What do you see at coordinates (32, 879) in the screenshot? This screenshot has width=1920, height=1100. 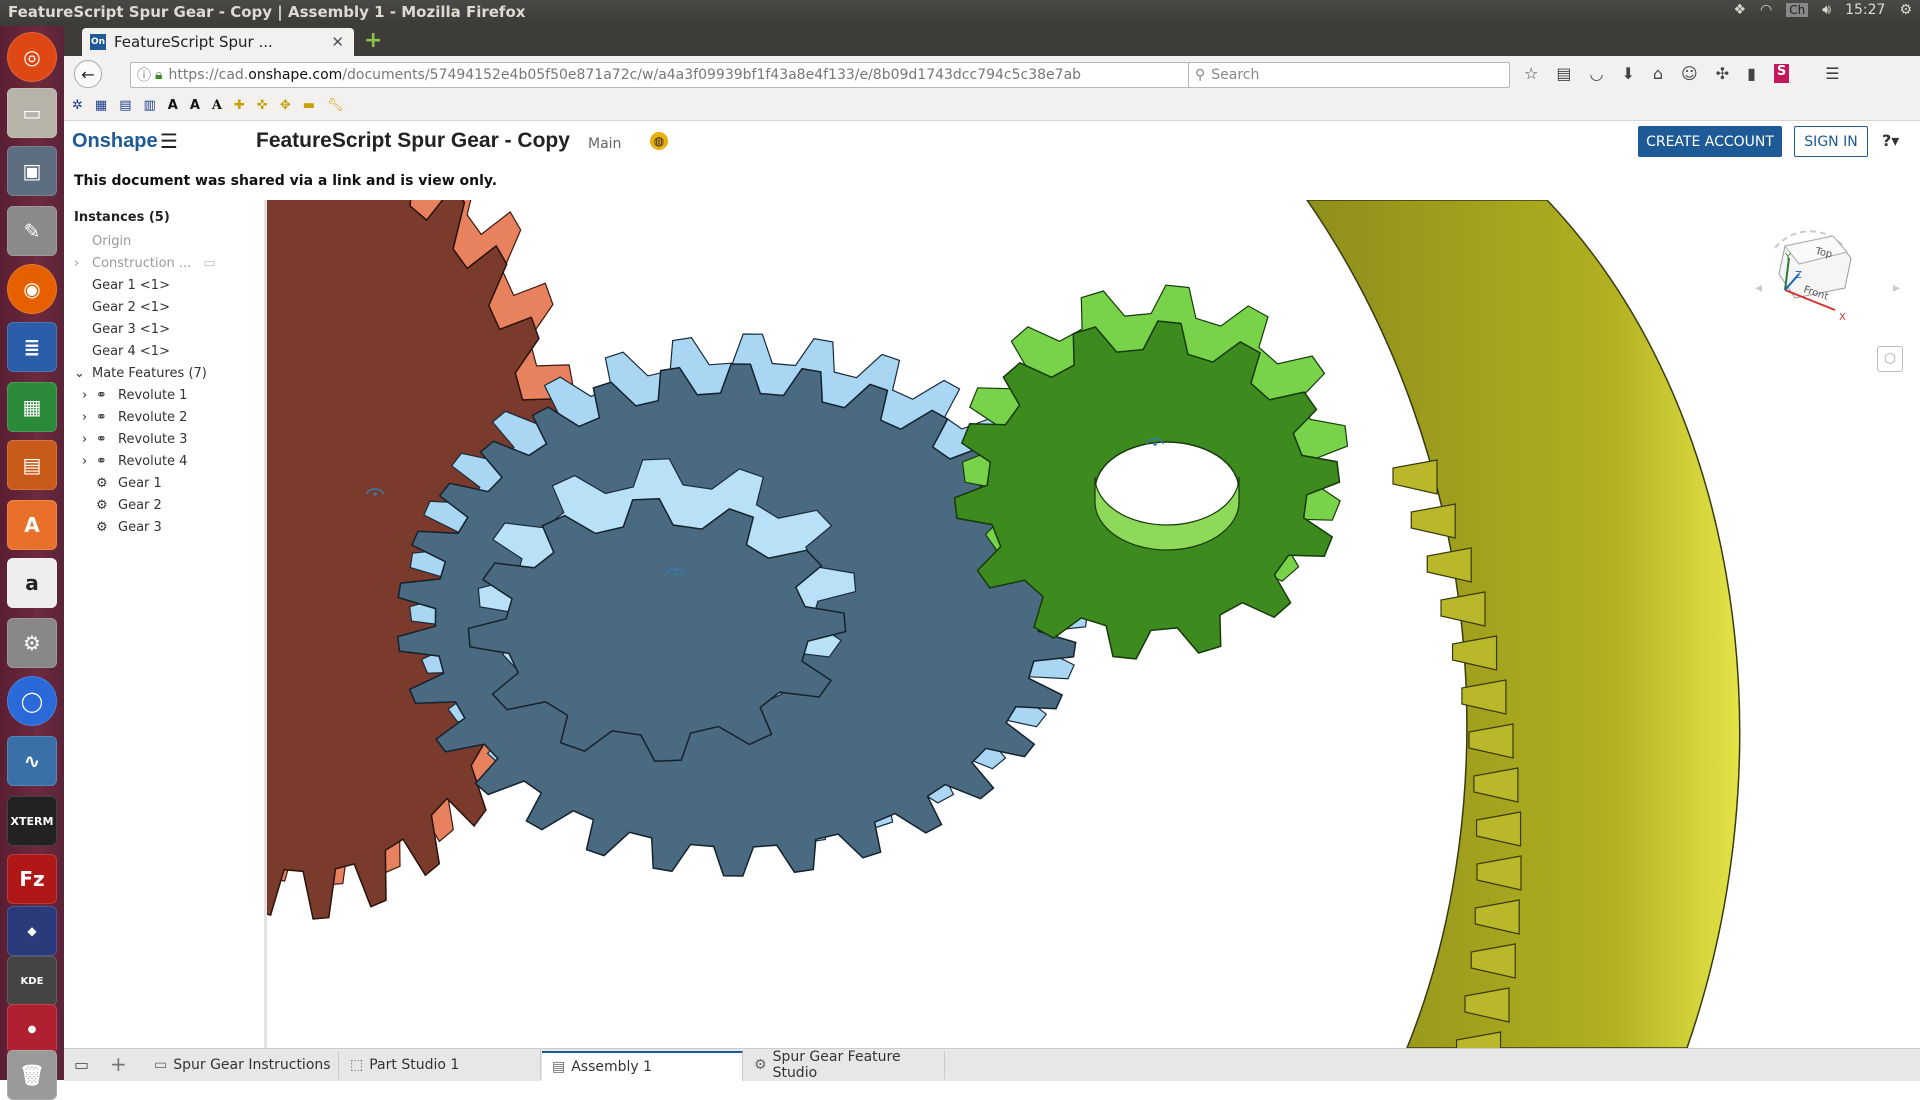 I see `filezilla-icon: Fz` at bounding box center [32, 879].